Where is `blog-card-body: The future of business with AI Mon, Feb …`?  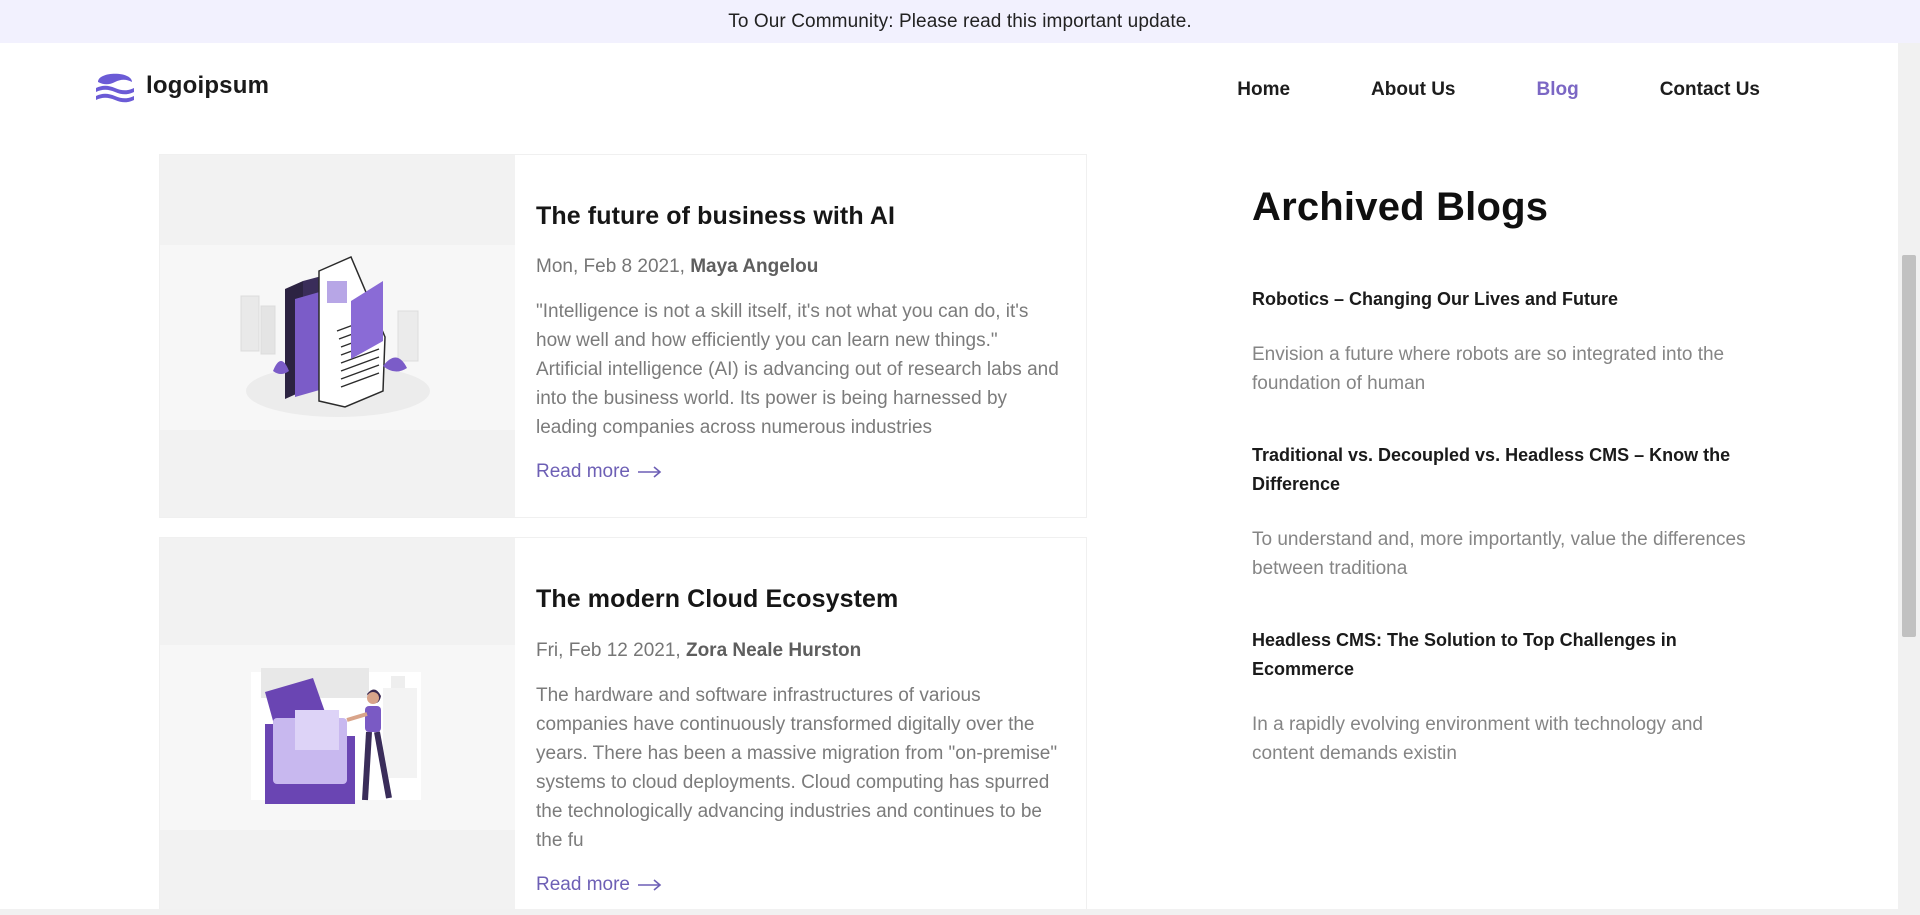 blog-card-body: The future of business with AI Mon, Feb … is located at coordinates (799, 319).